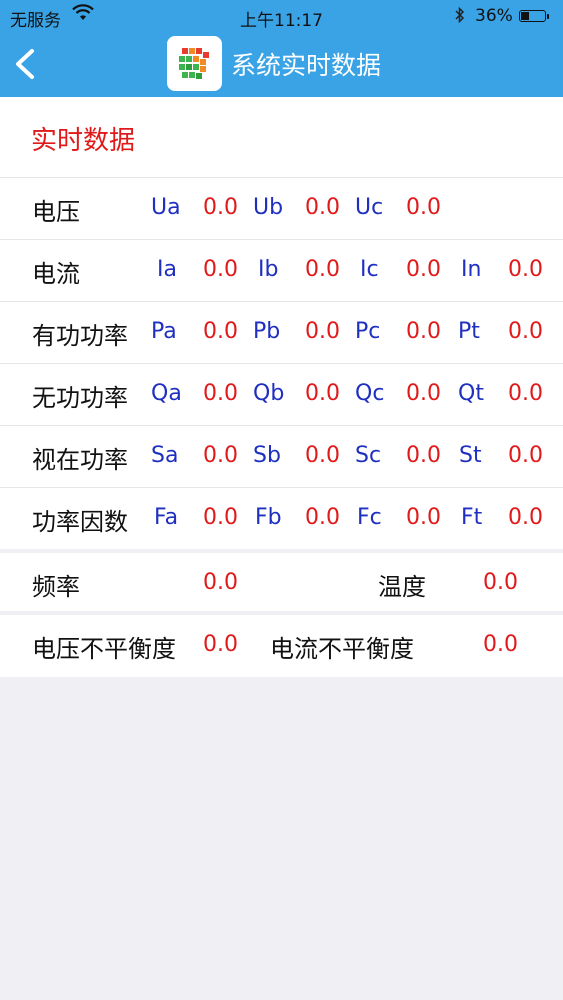 This screenshot has height=1000, width=563. I want to click on power-factor-row: 功率因数 Fa 0.0 Fb 0.0 Fc 0.0 Ft 0.0, so click(281, 518).